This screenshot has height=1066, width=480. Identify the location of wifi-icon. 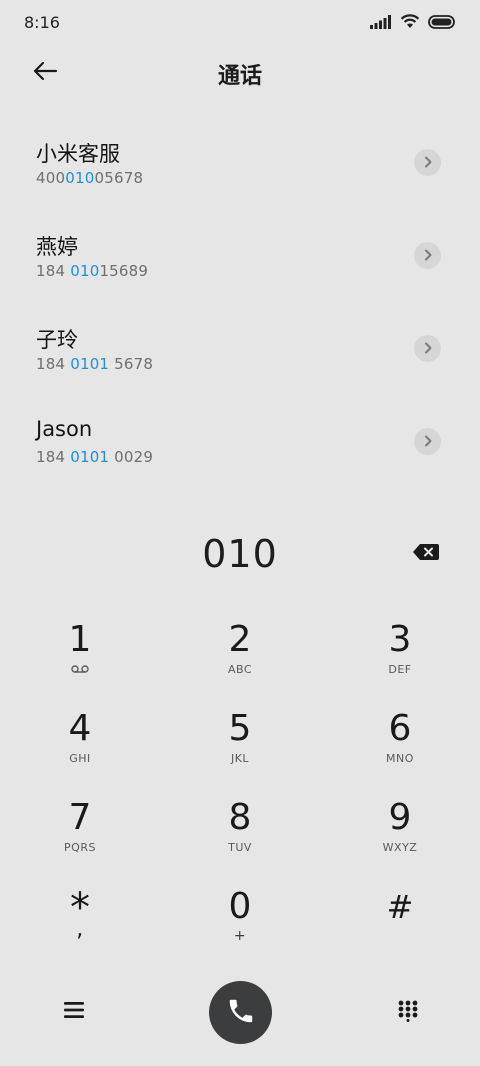
(410, 23).